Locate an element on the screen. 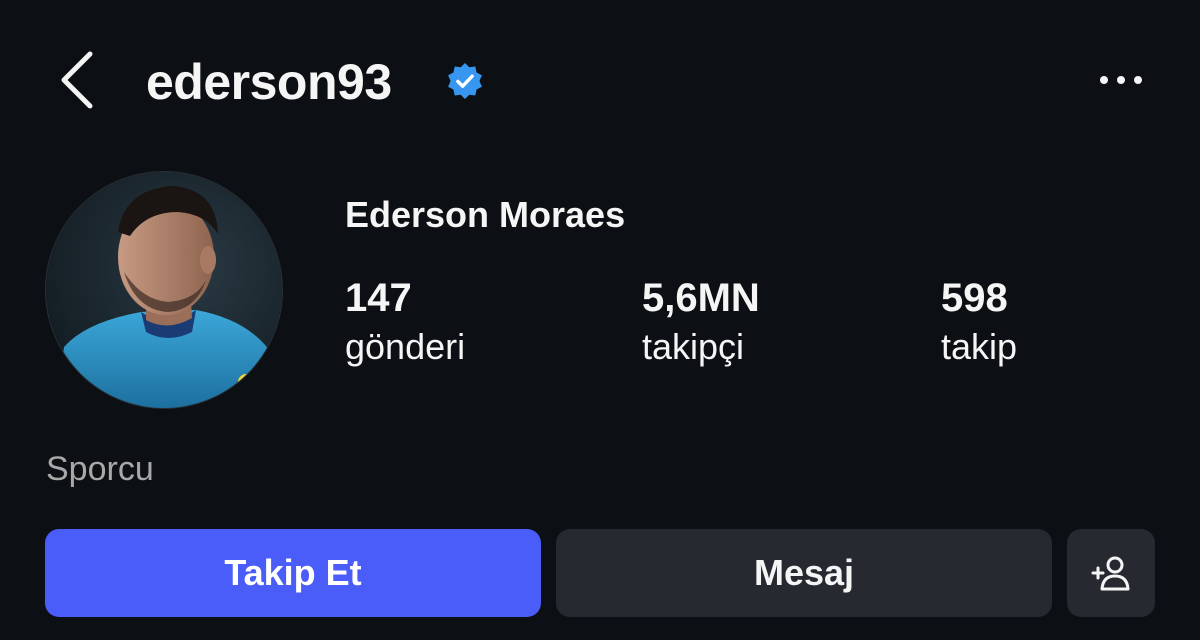 This screenshot has width=1200, height=640. stat-following-label: takip is located at coordinates (979, 346).